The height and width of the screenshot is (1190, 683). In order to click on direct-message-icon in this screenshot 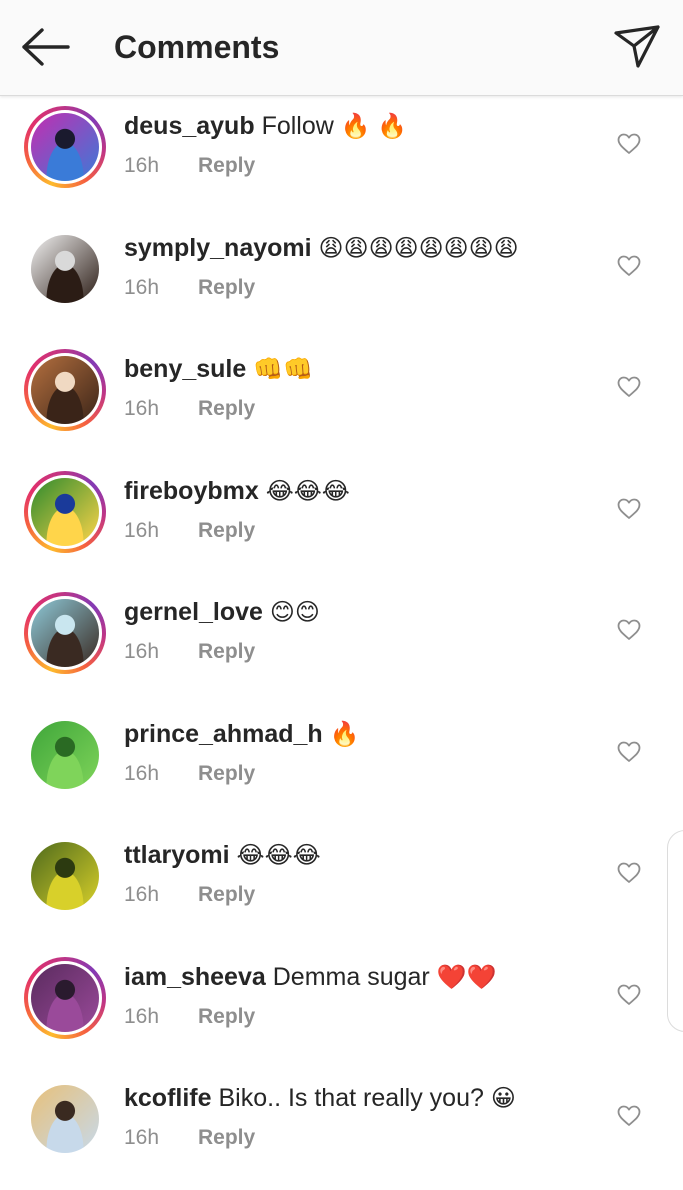, I will do `click(637, 47)`.